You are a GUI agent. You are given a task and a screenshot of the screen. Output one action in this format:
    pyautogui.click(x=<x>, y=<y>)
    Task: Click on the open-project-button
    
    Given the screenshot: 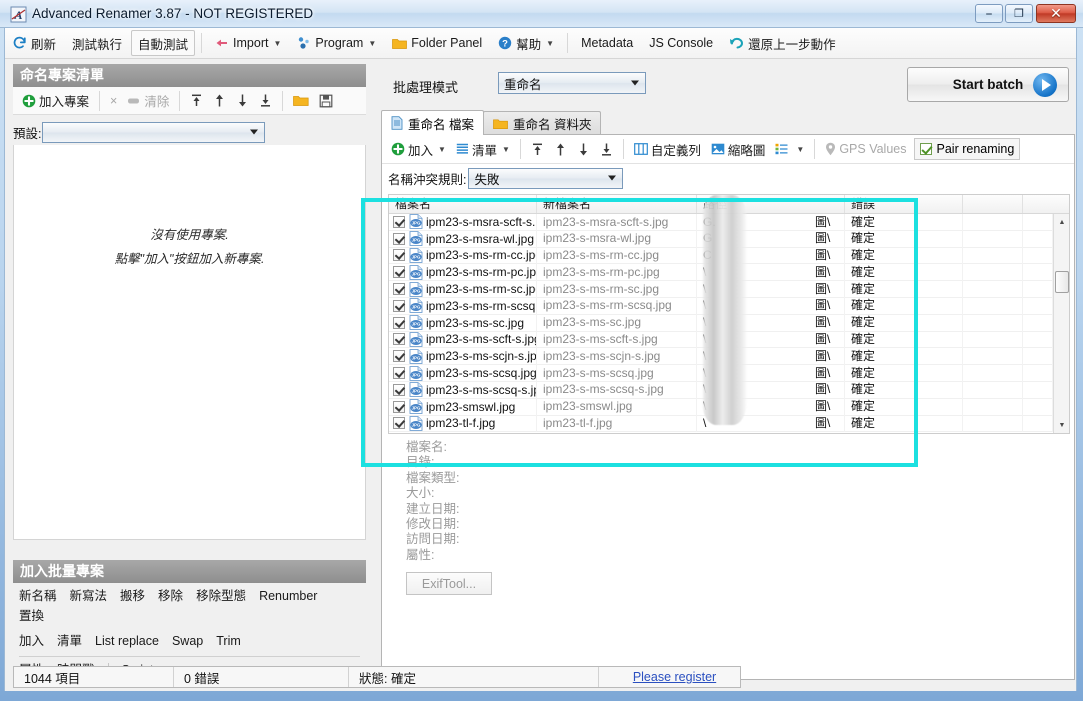 What is the action you would take?
    pyautogui.click(x=301, y=101)
    